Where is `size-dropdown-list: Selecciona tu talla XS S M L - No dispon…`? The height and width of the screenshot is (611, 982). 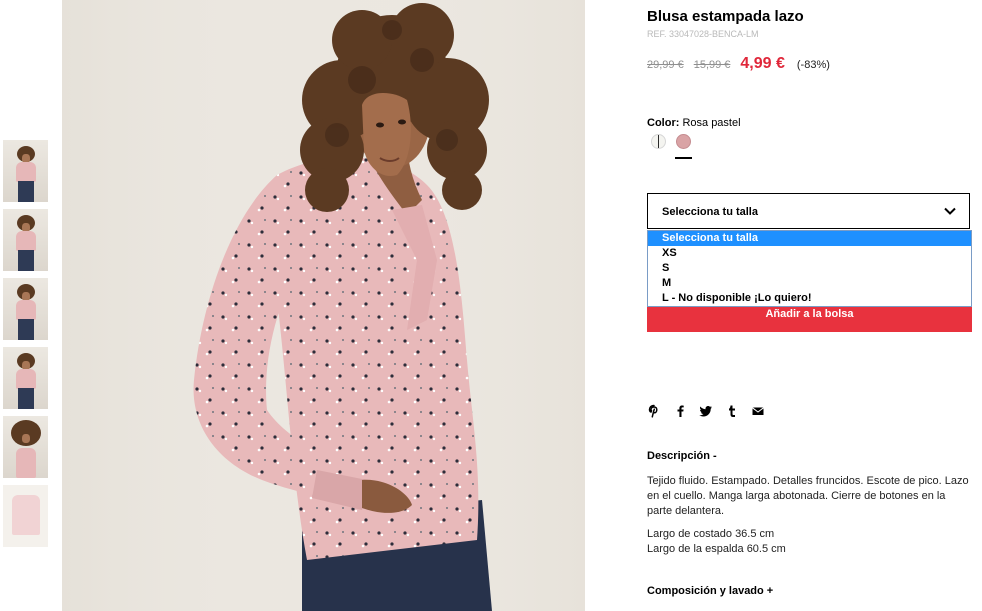
size-dropdown-list: Selecciona tu talla XS S M L - No dispon… is located at coordinates (809, 268).